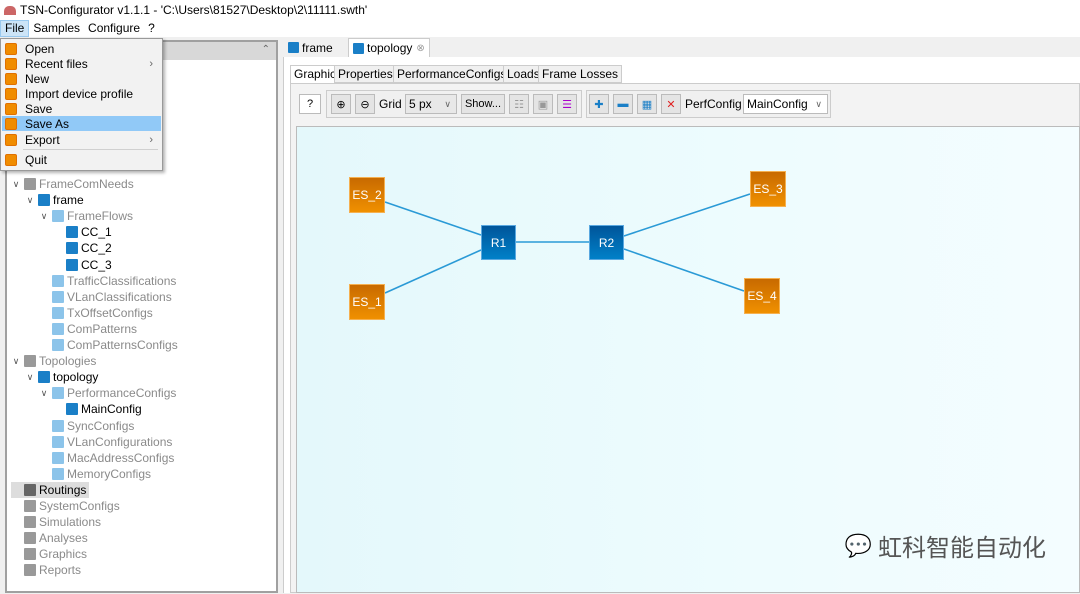  I want to click on color-lines-icon: ☰, so click(567, 104).